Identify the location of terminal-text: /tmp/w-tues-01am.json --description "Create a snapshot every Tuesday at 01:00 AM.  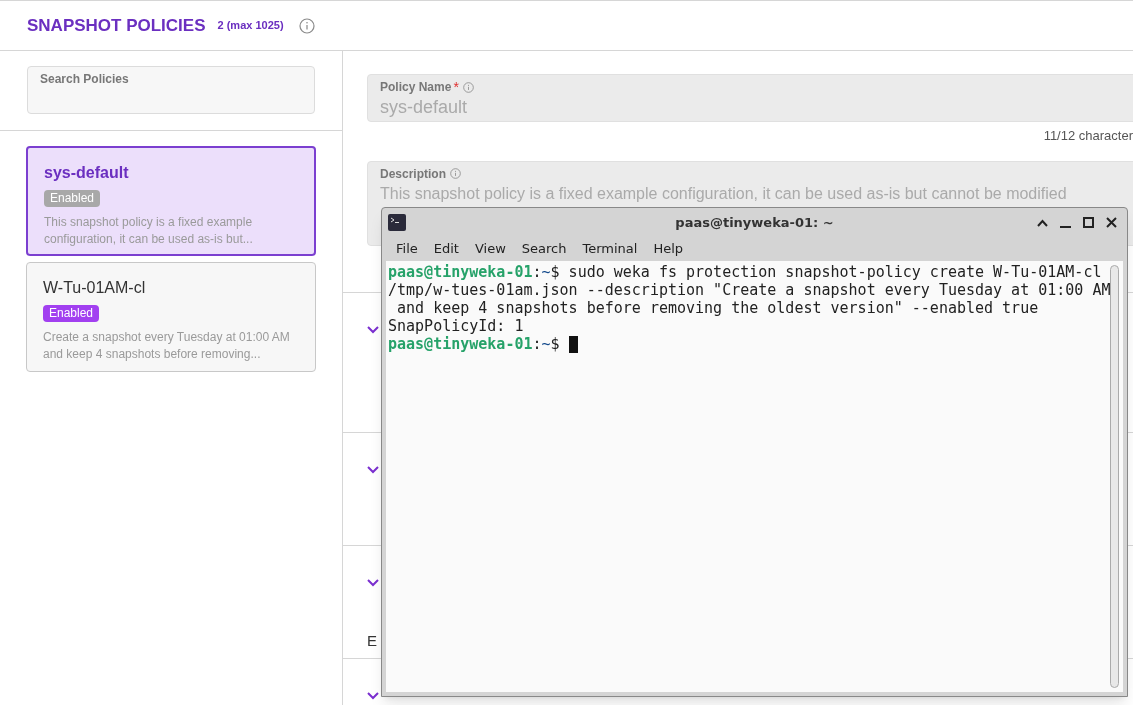
(749, 290).